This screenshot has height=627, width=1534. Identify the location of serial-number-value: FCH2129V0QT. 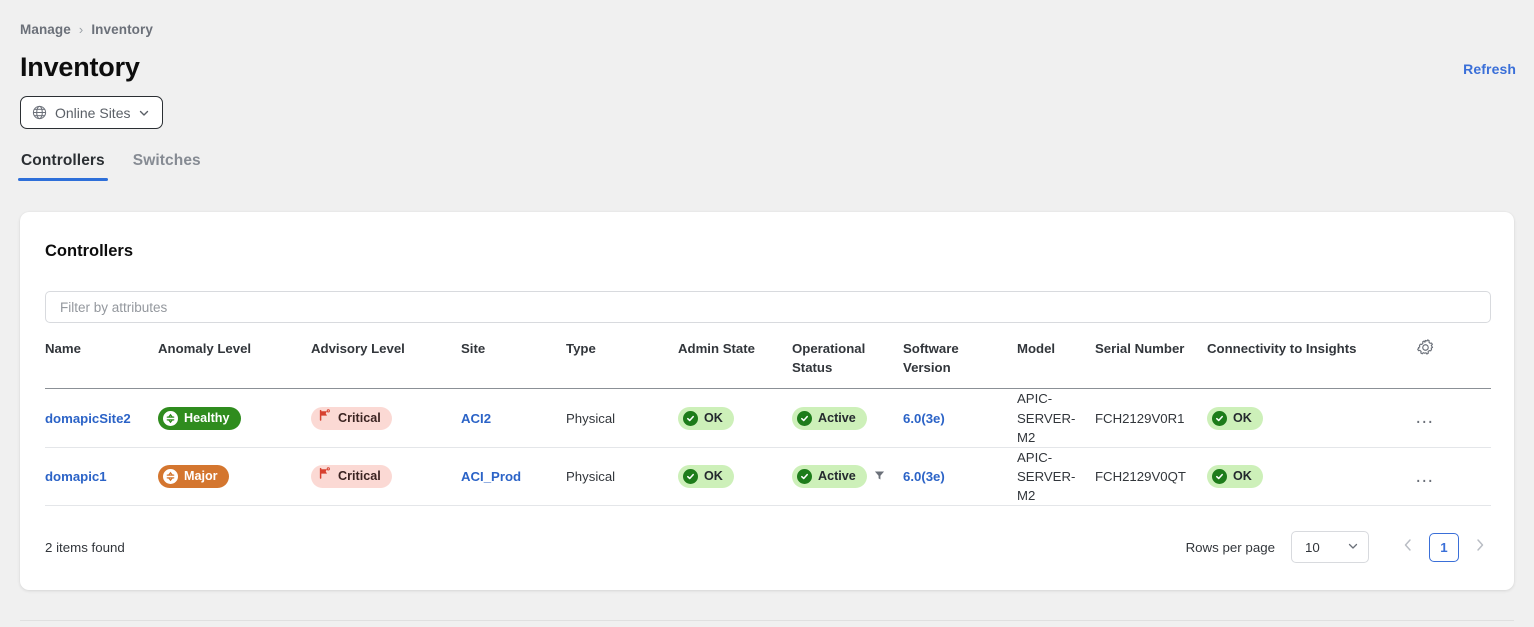
(1140, 477).